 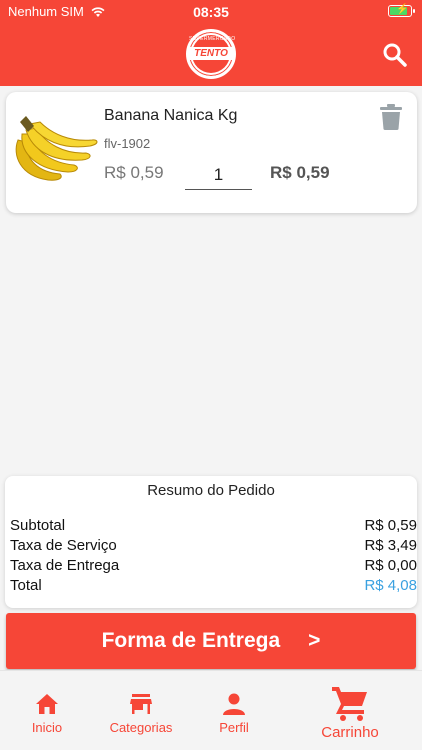 I want to click on logo-text: TENTO, so click(x=211, y=53).